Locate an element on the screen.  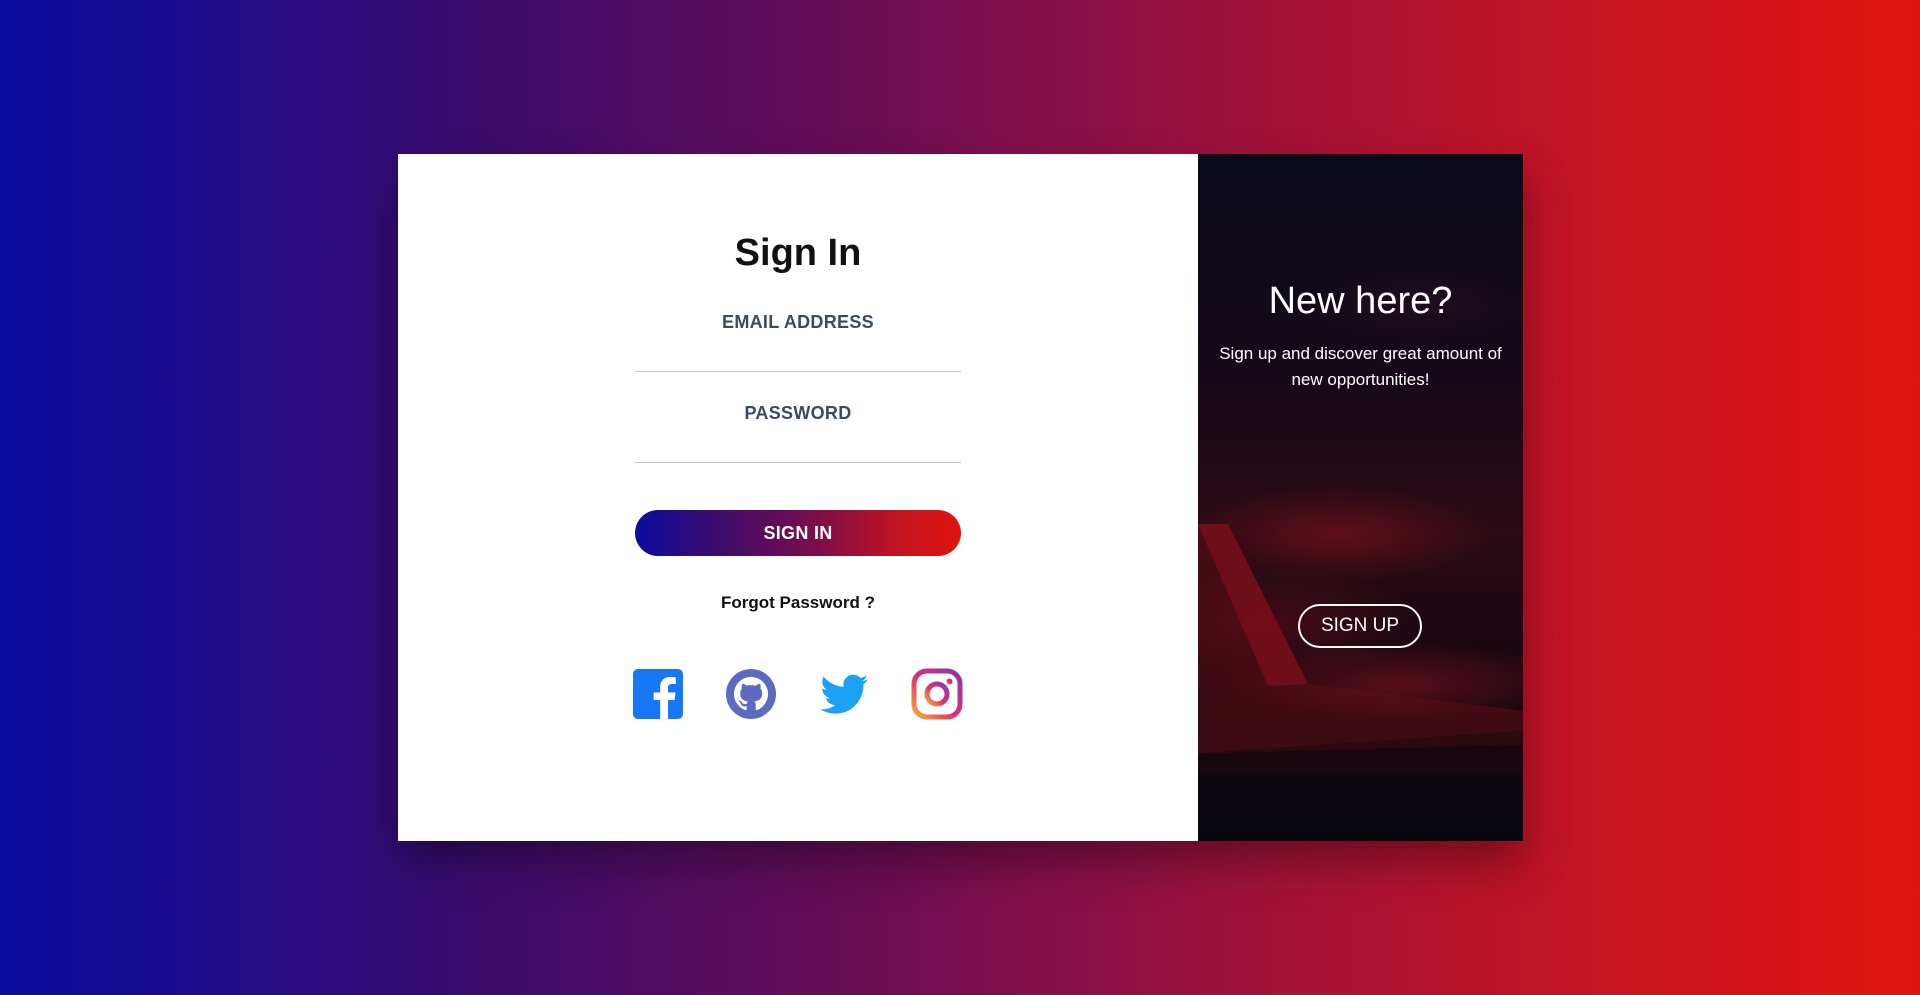
email-field-group: EMAIL ADDRESS is located at coordinates (798, 342).